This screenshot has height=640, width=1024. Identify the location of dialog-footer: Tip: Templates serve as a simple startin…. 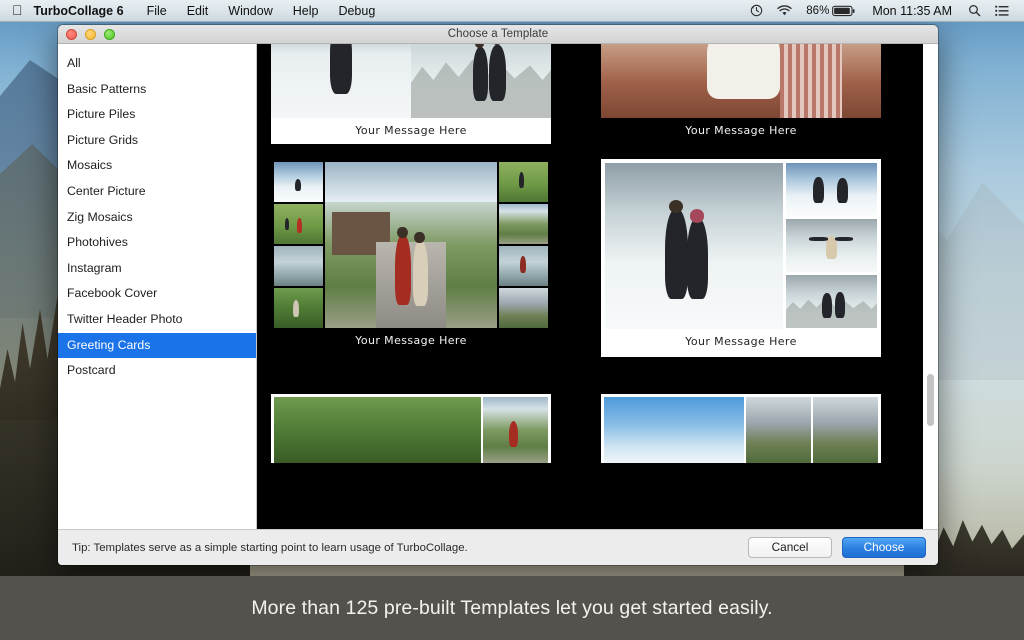
(498, 547).